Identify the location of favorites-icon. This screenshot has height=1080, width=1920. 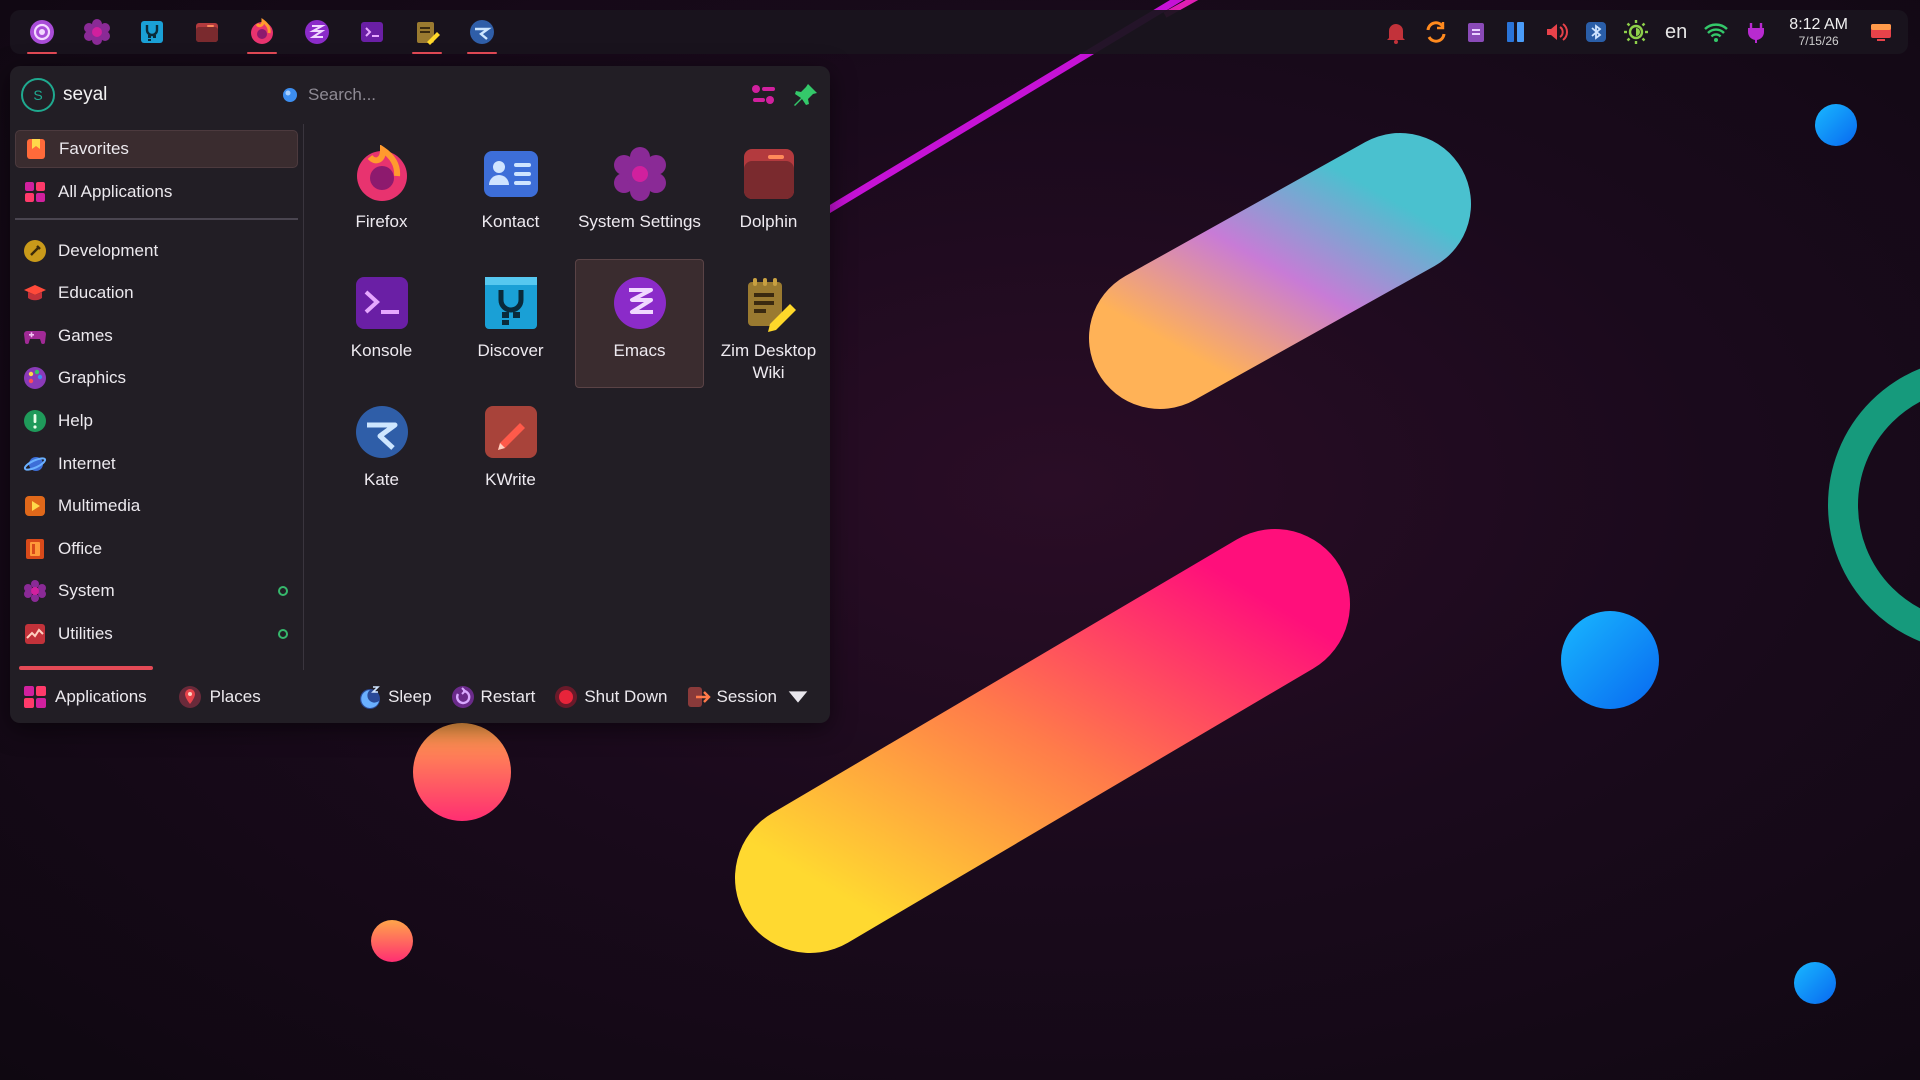
(36, 149).